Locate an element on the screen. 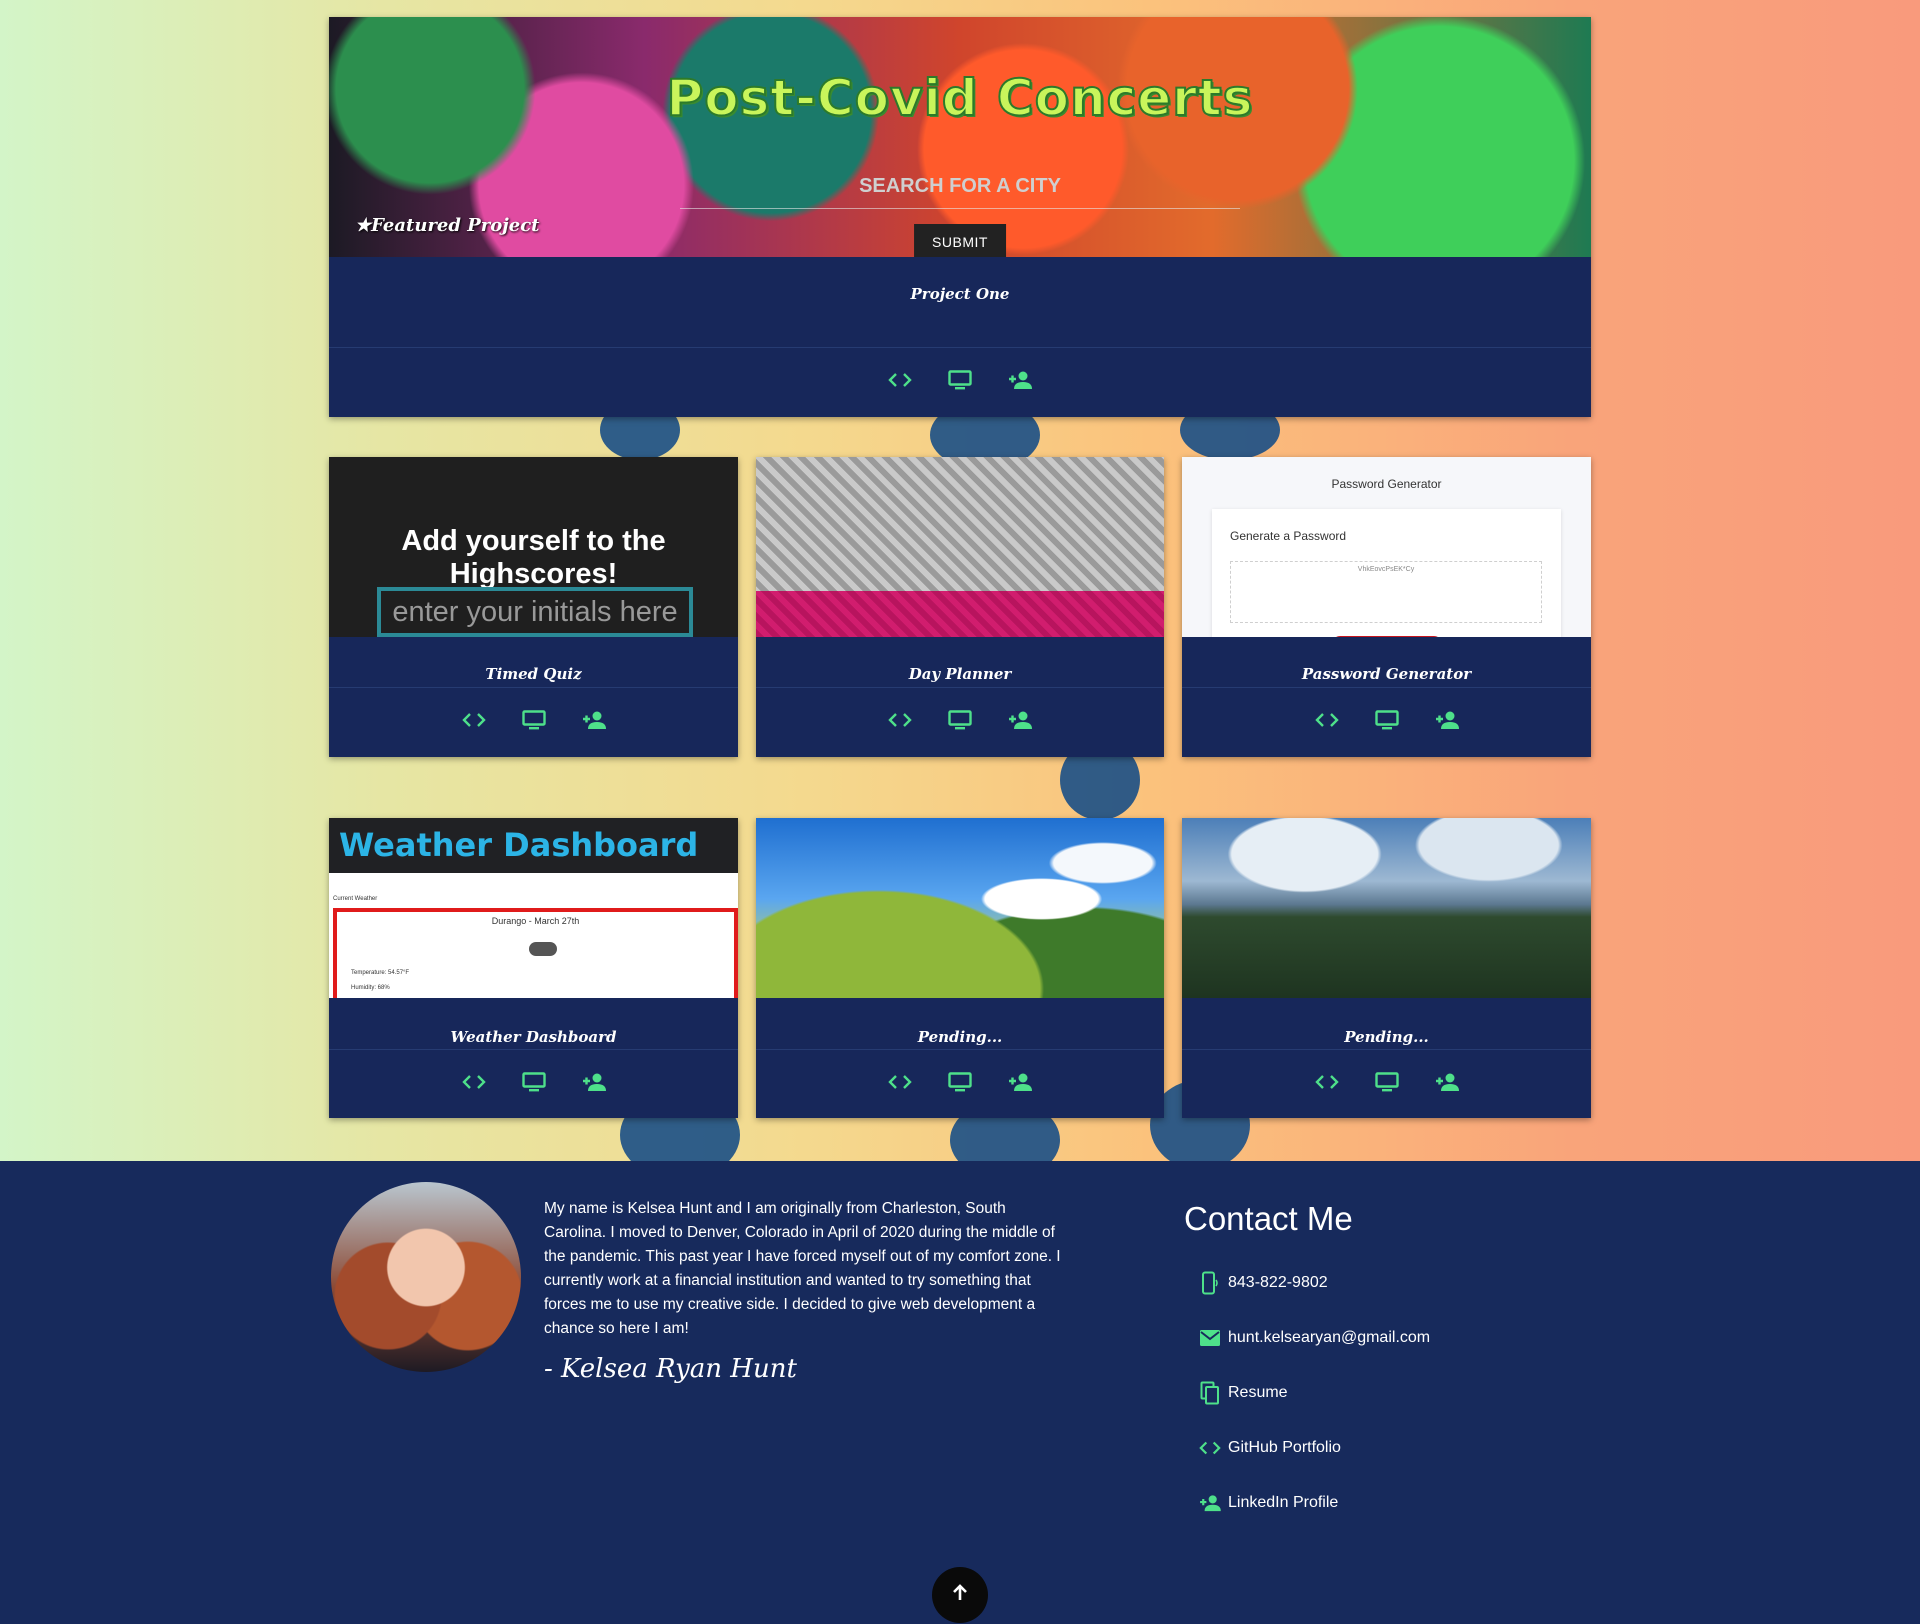 Image resolution: width=1920 pixels, height=1624 pixels. contact-linkedin-label: LinkedIn Profile is located at coordinates (1283, 1502).